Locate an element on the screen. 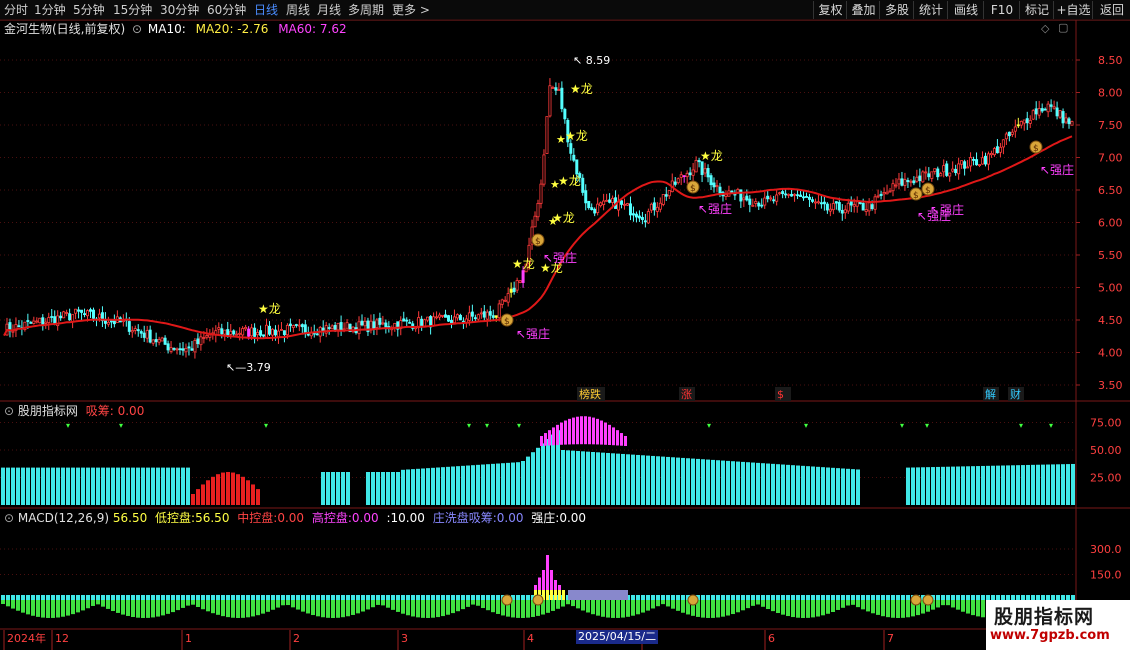 The image size is (1130, 650). chip-settings-icon: ⊙ is located at coordinates (9, 411).